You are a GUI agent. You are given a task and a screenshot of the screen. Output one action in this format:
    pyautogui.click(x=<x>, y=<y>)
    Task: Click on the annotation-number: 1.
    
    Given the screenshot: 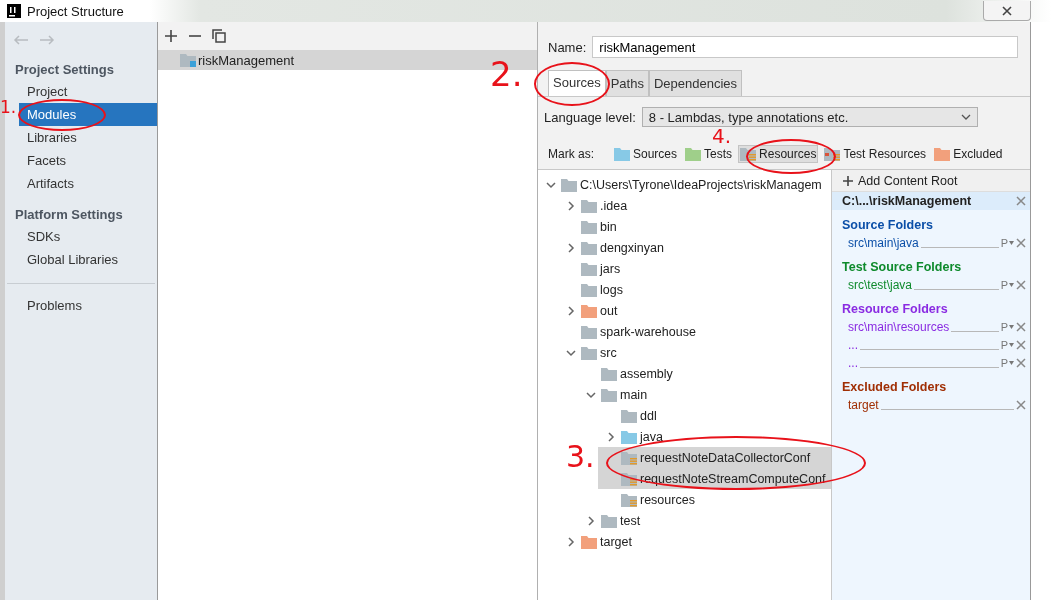 What is the action you would take?
    pyautogui.click(x=8, y=107)
    